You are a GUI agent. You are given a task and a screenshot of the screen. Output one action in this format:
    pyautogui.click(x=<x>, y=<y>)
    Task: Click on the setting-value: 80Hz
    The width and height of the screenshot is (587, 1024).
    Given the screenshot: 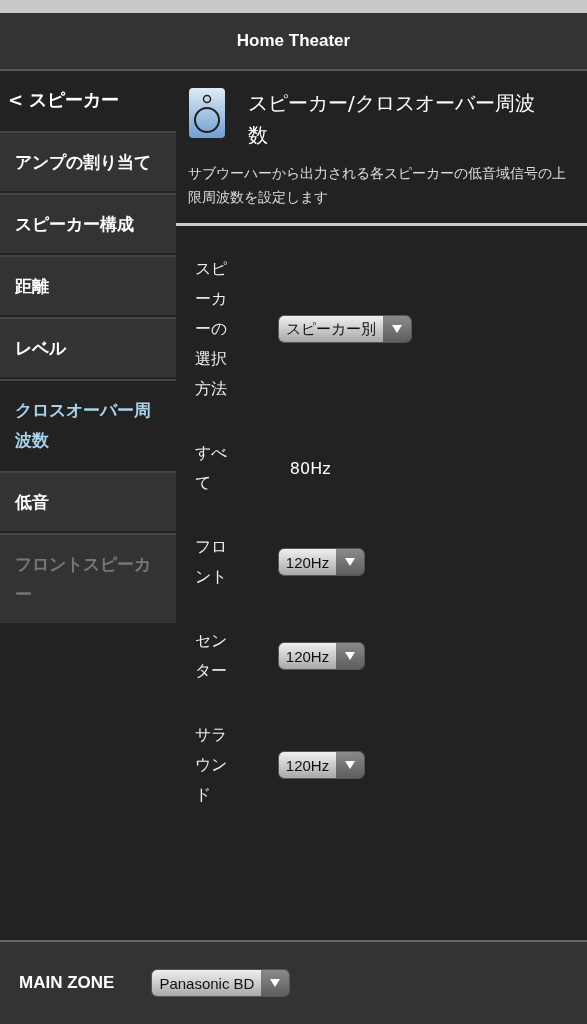 What is the action you would take?
    pyautogui.click(x=310, y=468)
    